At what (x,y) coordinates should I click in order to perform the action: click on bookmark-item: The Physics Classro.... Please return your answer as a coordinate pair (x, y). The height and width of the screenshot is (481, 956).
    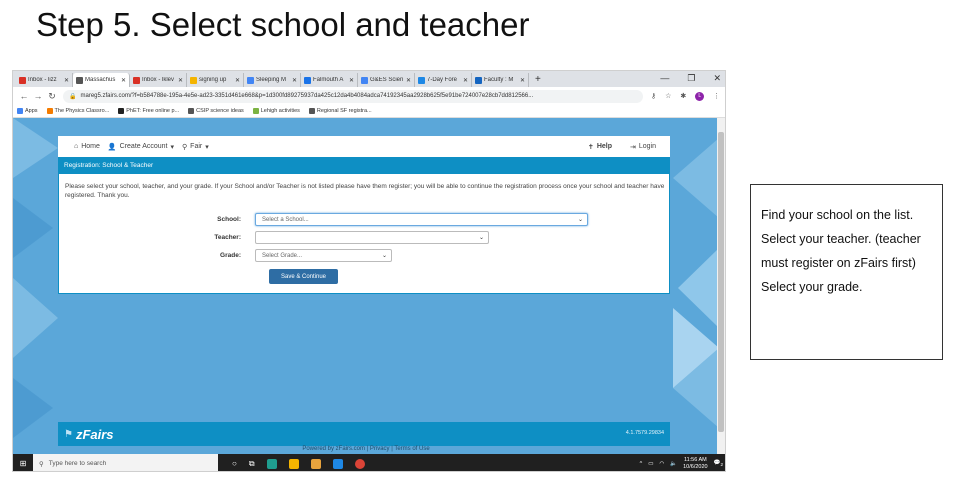
    Looking at the image, I should click on (78, 111).